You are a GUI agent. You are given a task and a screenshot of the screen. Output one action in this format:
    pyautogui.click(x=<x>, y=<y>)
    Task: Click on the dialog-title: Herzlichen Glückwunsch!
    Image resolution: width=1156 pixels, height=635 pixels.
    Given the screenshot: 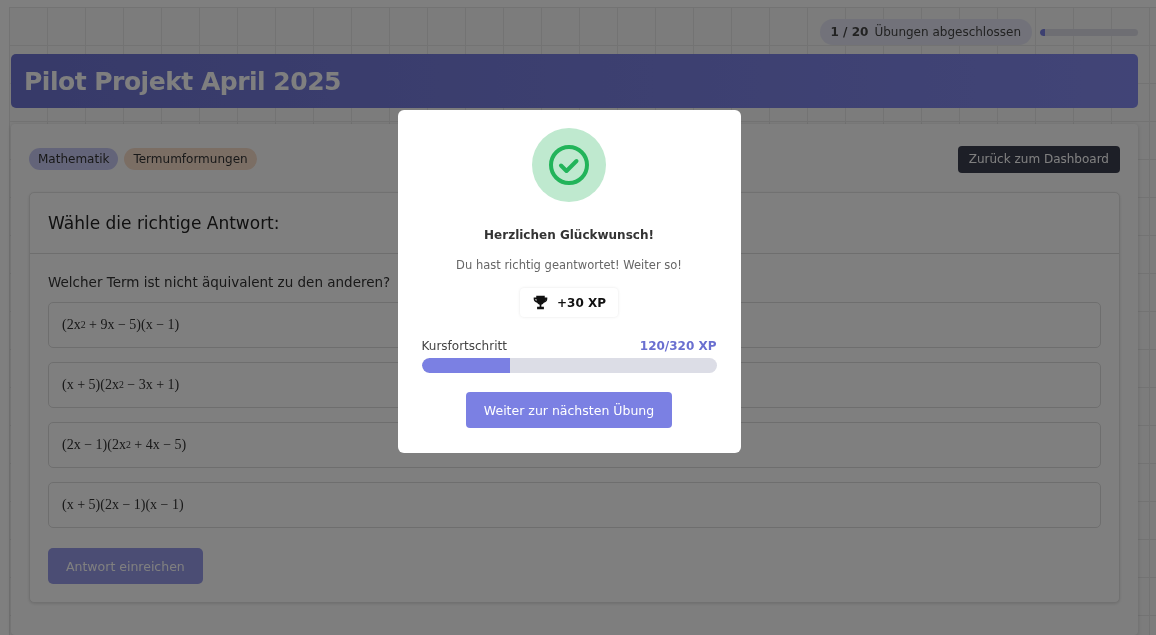 What is the action you would take?
    pyautogui.click(x=569, y=235)
    